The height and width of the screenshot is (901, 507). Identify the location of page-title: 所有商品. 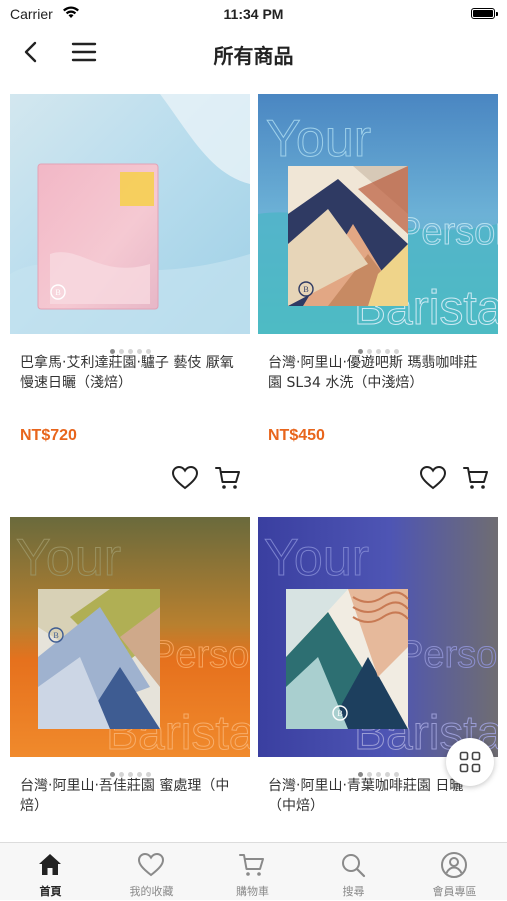
(253, 56).